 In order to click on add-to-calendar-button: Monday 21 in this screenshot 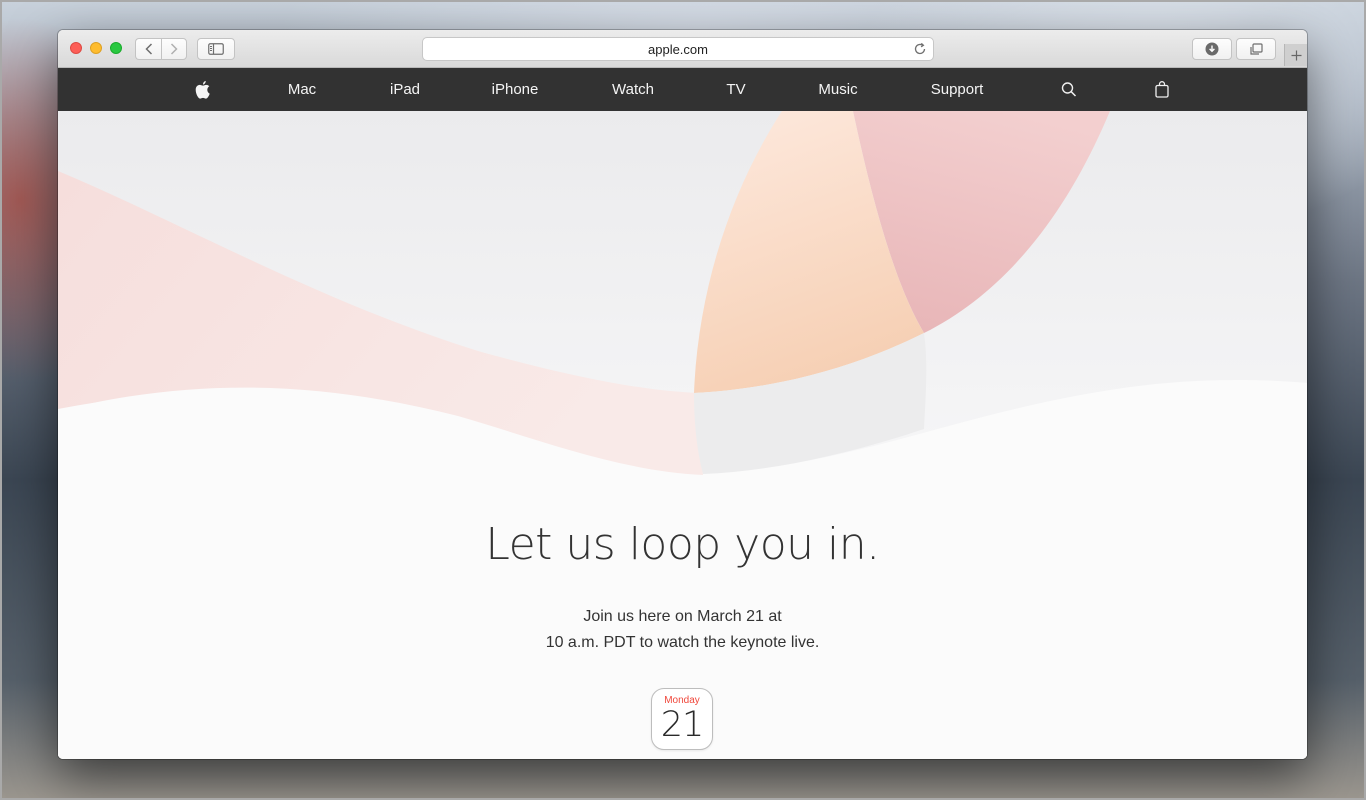, I will do `click(682, 719)`.